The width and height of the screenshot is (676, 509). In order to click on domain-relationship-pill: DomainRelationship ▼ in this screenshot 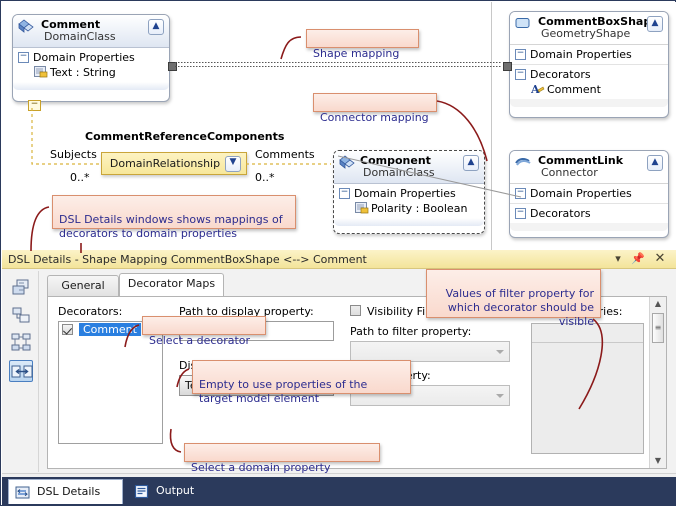, I will do `click(174, 163)`.